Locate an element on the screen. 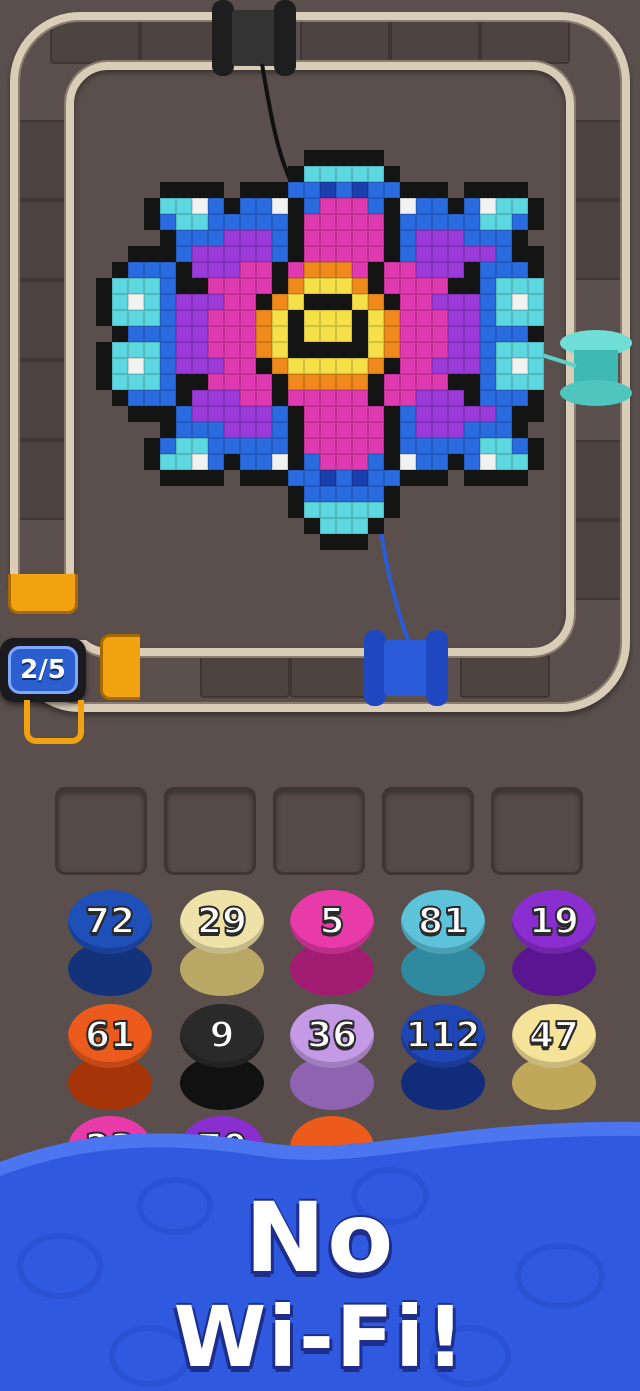 The image size is (640, 1391). spool: 61 is located at coordinates (110, 1060).